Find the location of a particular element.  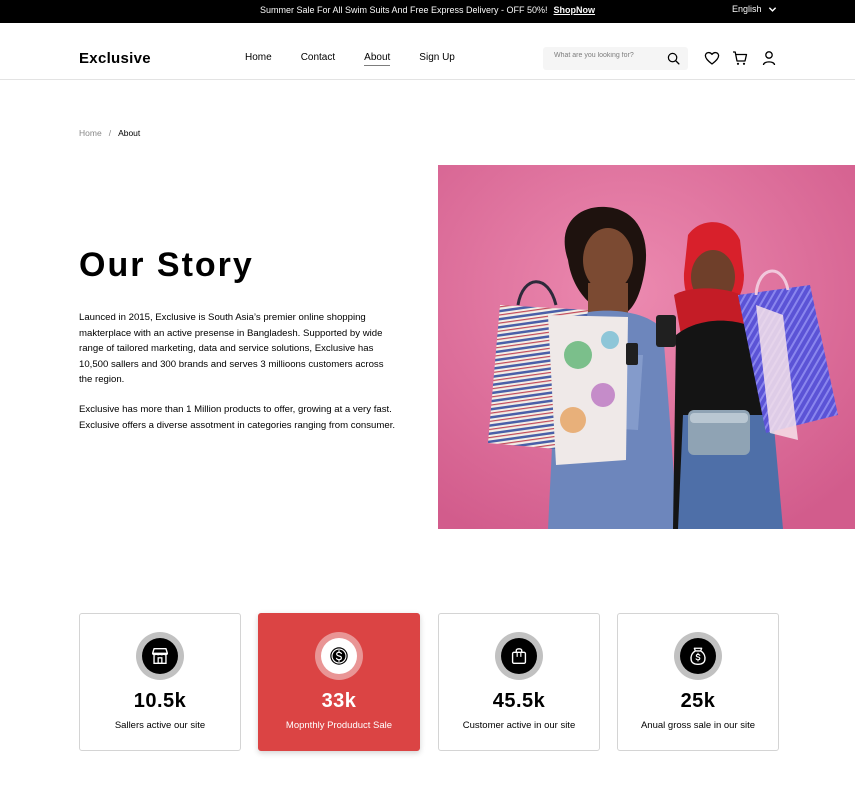

stat-value: 45.5k is located at coordinates (519, 701).